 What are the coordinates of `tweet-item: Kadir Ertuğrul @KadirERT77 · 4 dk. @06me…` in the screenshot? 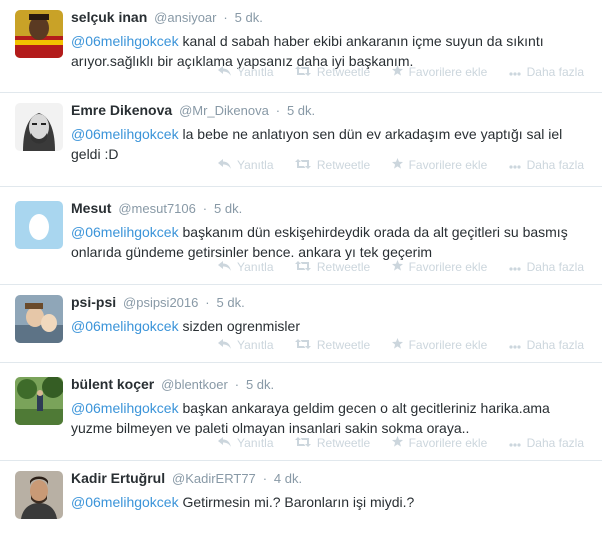 It's located at (301, 501).